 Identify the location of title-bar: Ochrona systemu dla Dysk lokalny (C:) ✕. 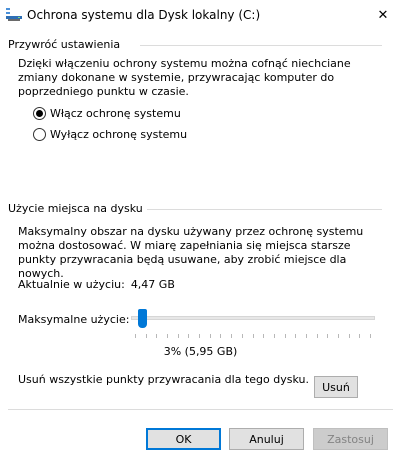
(200, 15).